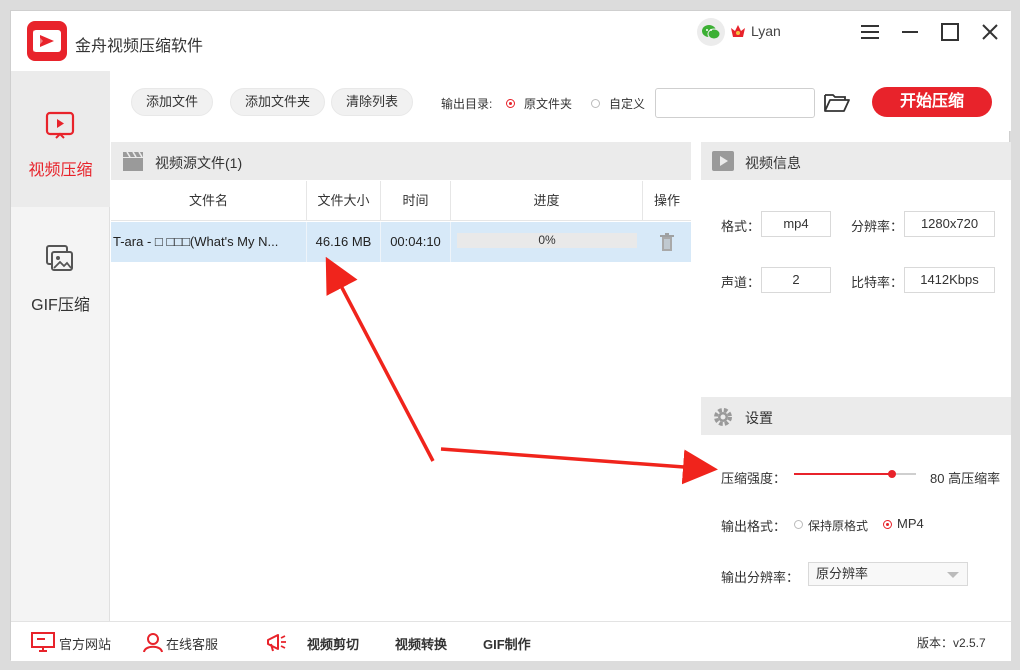 This screenshot has height=670, width=1020. I want to click on arrow-to-file-size, so click(380, 359).